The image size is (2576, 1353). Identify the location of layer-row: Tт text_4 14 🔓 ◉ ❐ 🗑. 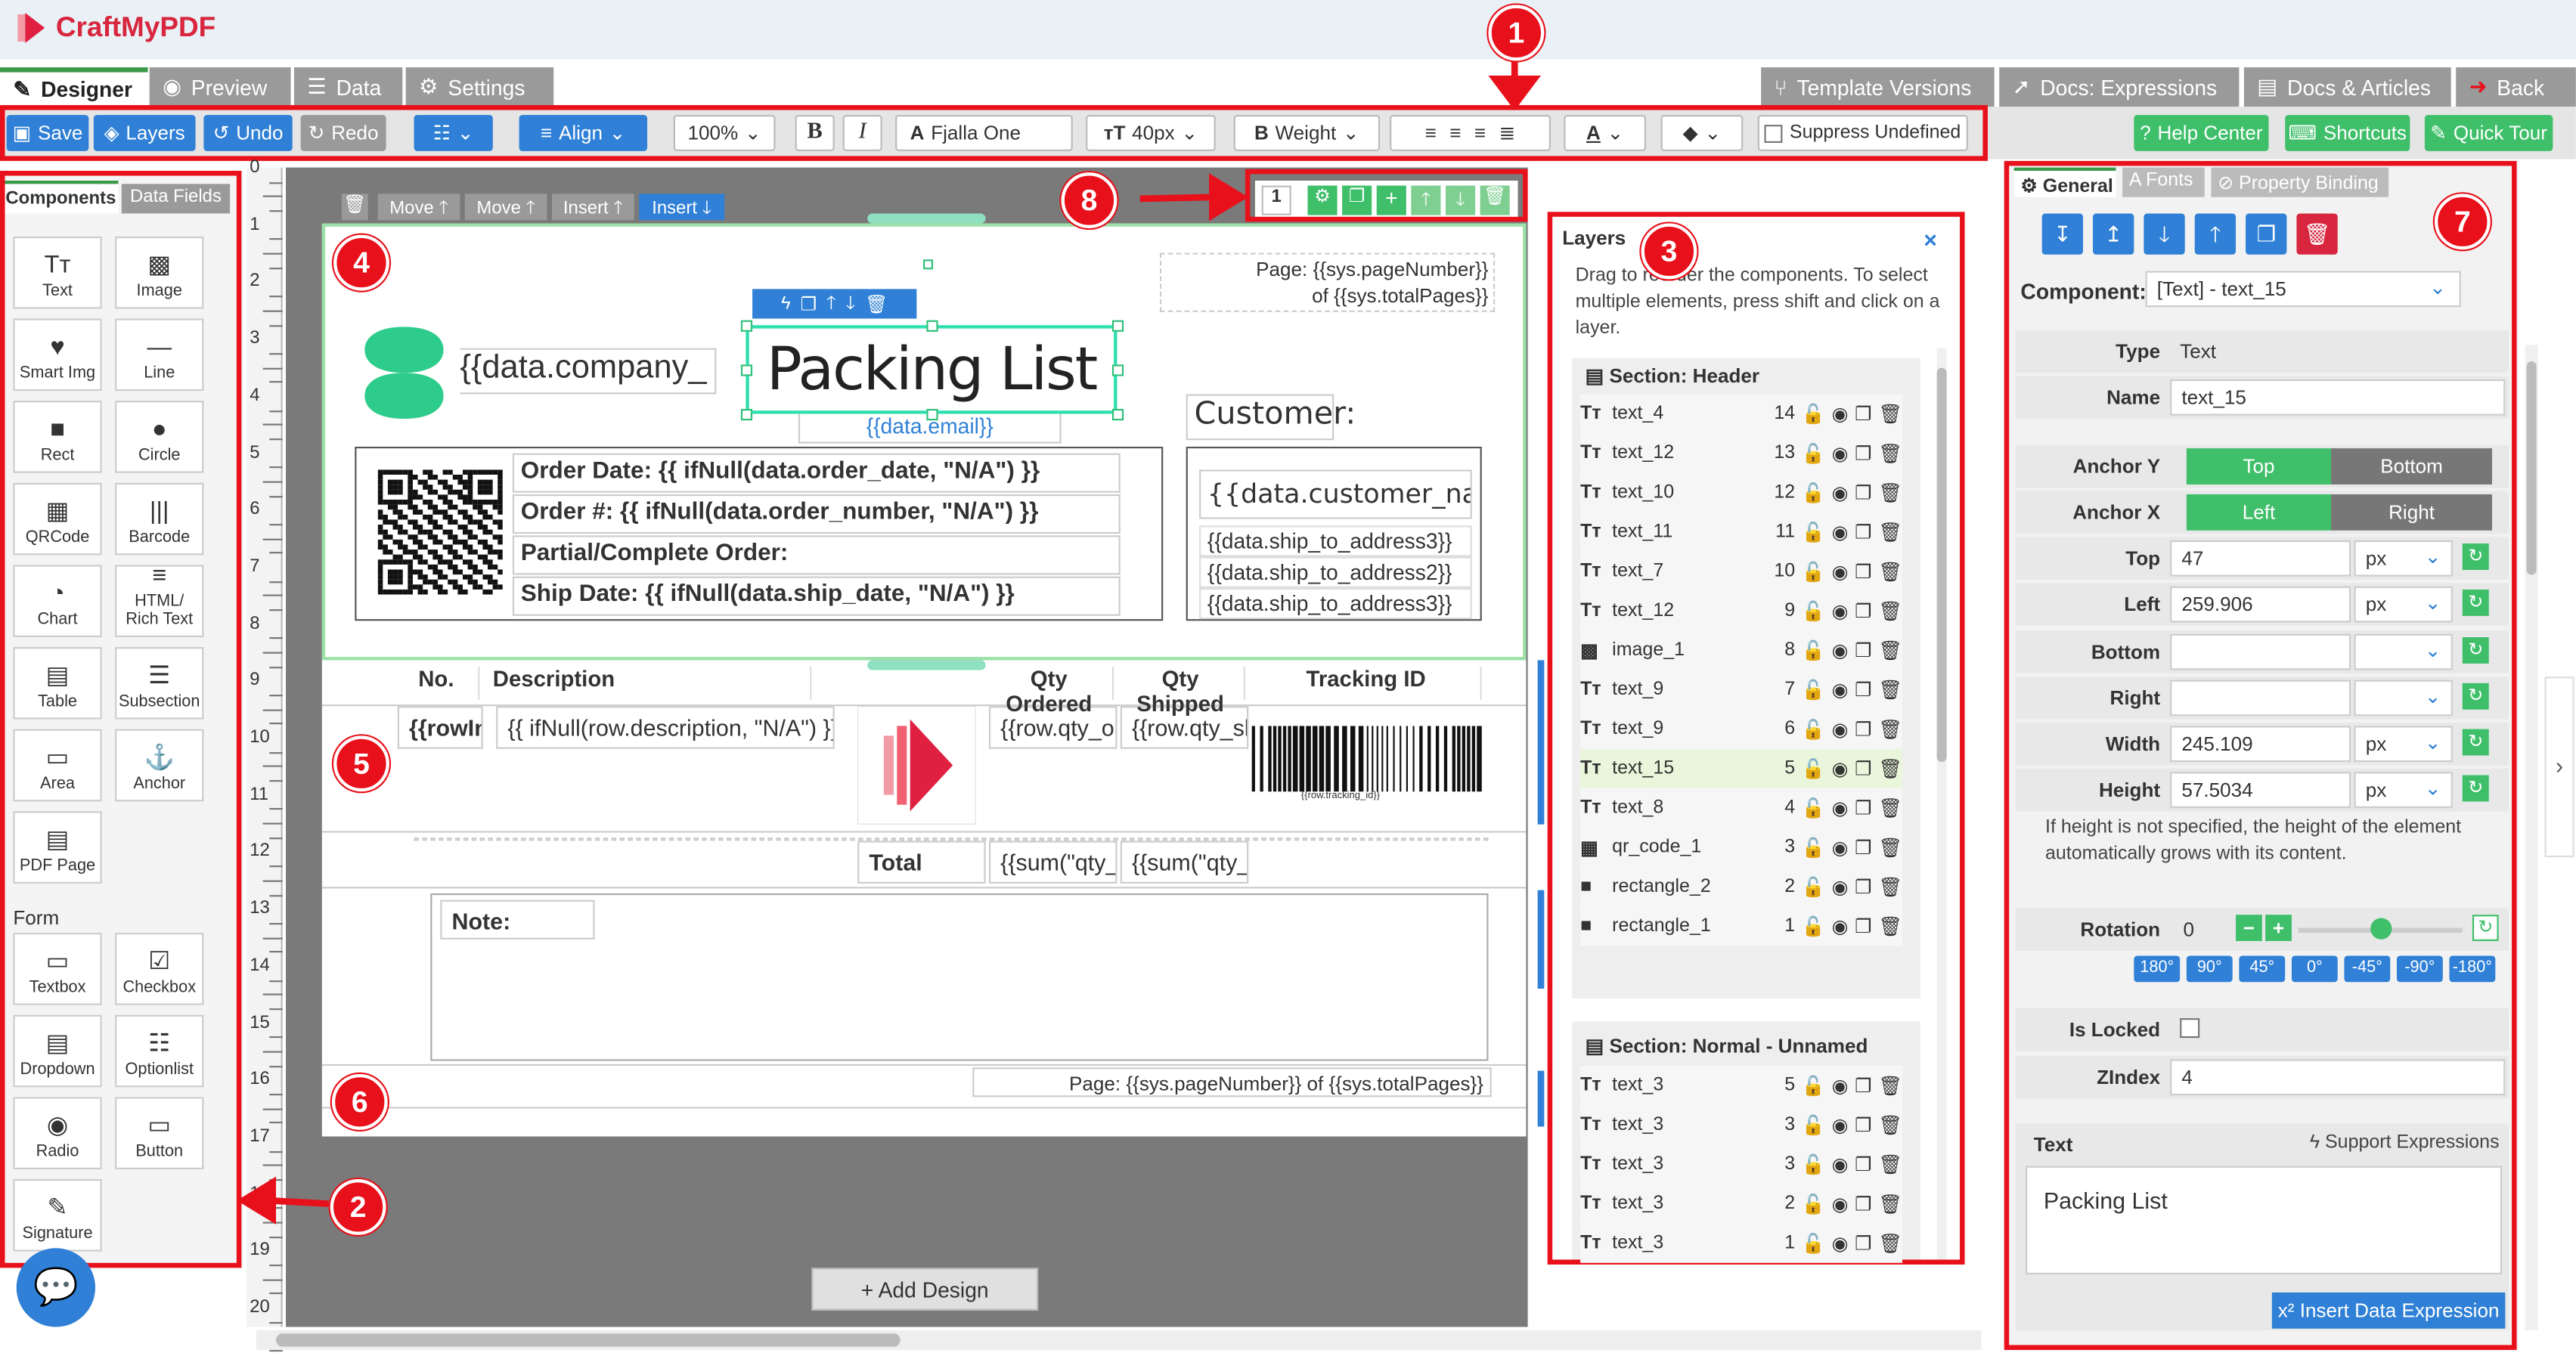
(1741, 414).